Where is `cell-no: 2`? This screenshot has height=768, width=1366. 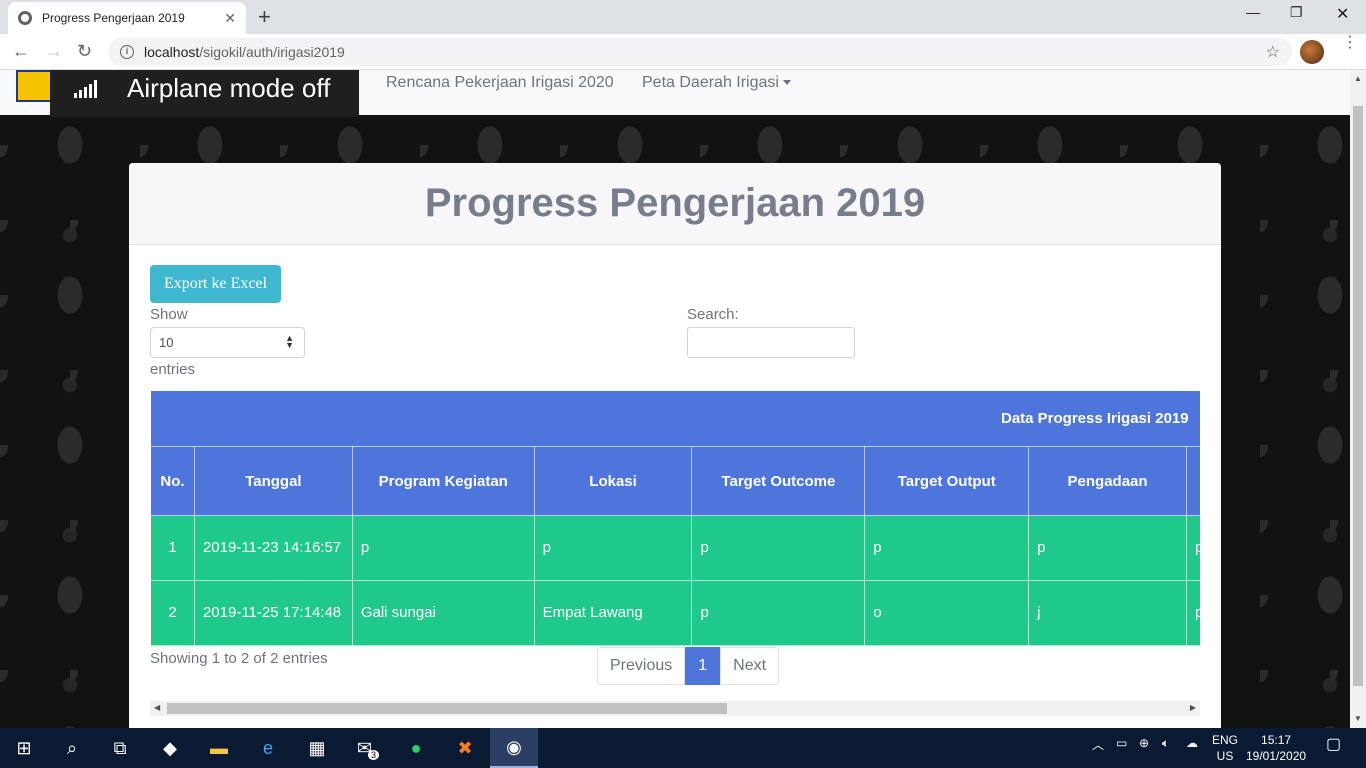
cell-no: 2 is located at coordinates (172, 613).